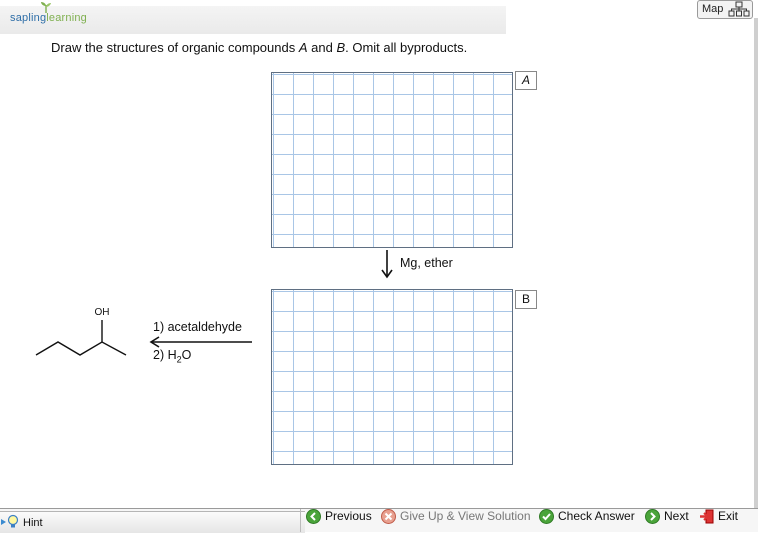 The width and height of the screenshot is (758, 533). I want to click on sitemap-icon, so click(739, 9).